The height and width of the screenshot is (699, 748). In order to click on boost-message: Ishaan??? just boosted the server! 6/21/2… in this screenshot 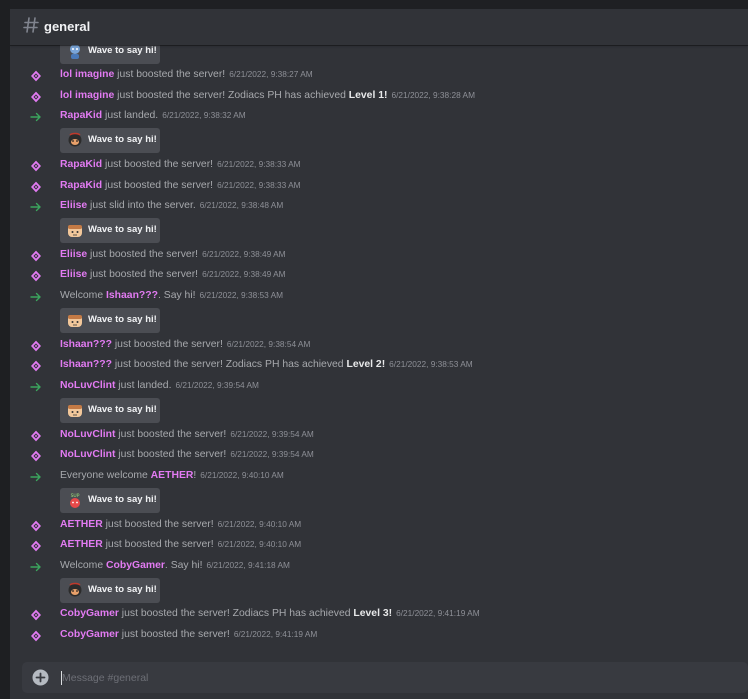, I will do `click(379, 346)`.